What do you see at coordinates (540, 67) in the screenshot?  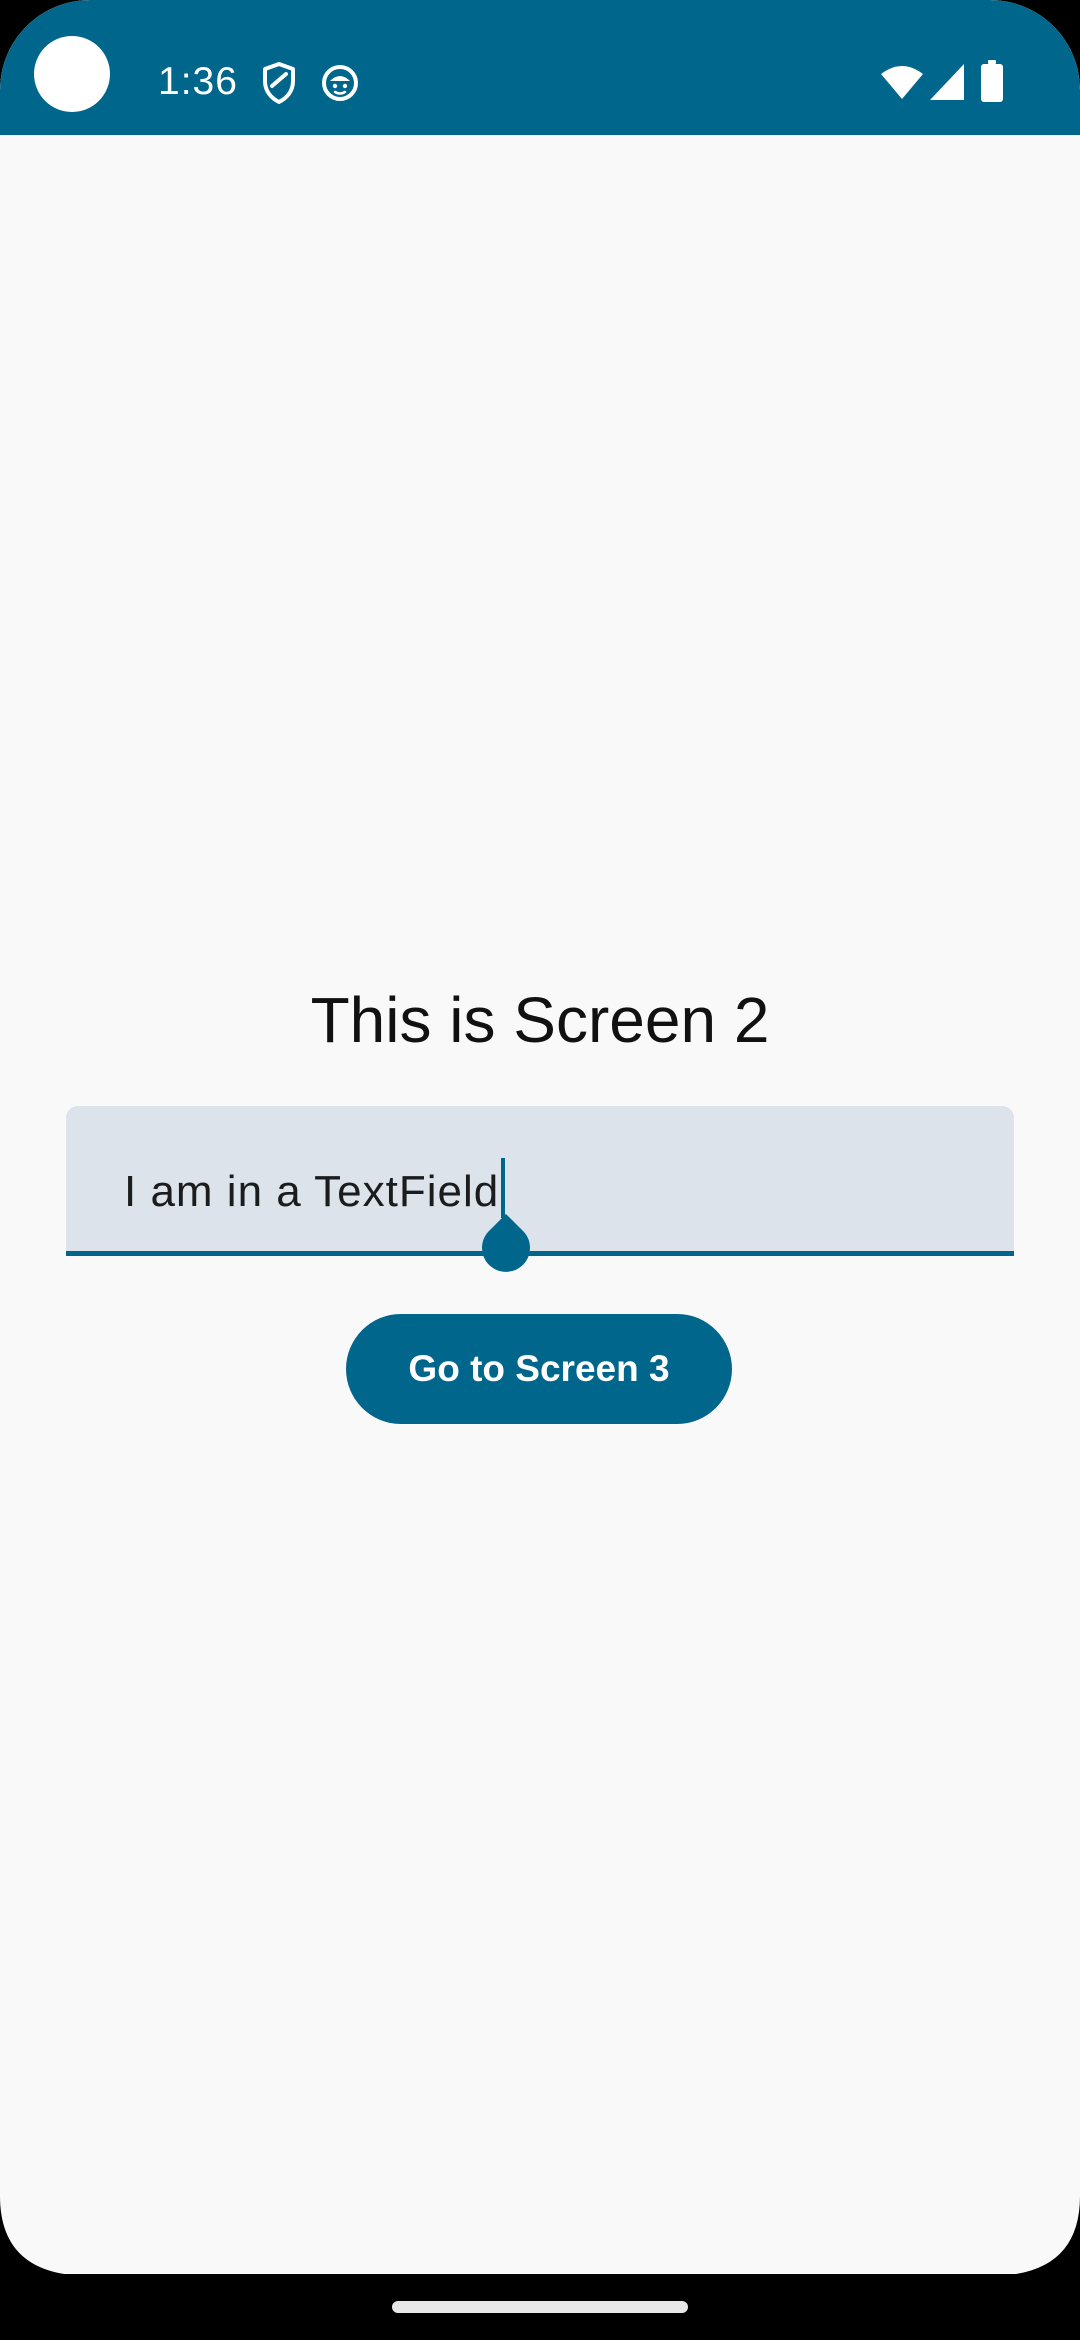 I see `status-bar: 1:36` at bounding box center [540, 67].